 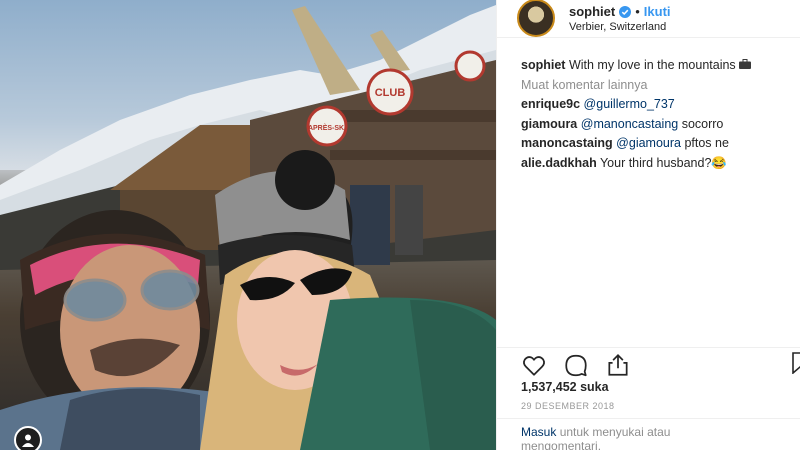 What do you see at coordinates (620, 27) in the screenshot?
I see `post-location: Verbier, Switzerland` at bounding box center [620, 27].